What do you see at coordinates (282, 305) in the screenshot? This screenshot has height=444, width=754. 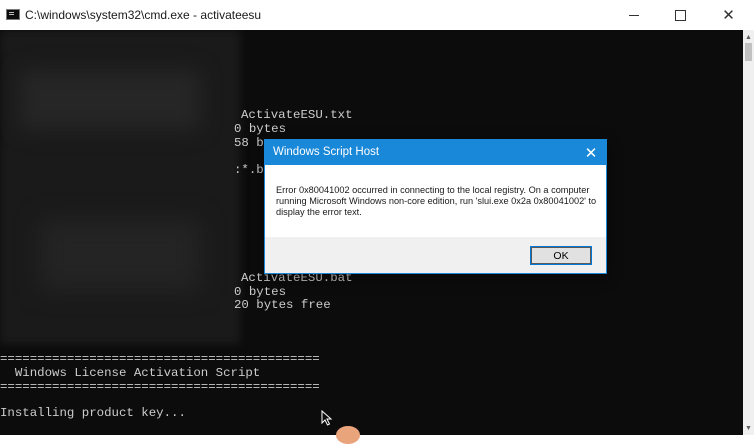 I see `console-line: 20 bytes free` at bounding box center [282, 305].